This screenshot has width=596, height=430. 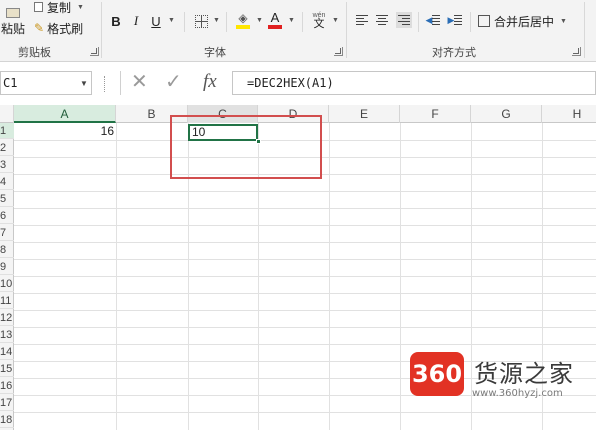 I want to click on merge-center-label: 合并后居中, so click(x=524, y=21).